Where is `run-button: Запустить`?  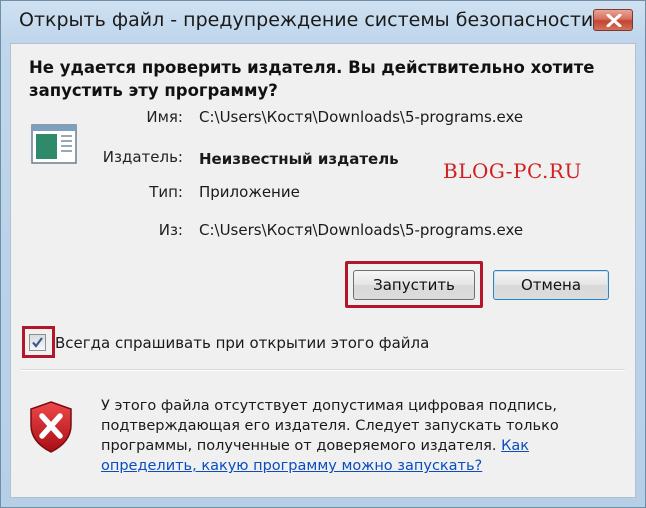 run-button: Запустить is located at coordinates (414, 285).